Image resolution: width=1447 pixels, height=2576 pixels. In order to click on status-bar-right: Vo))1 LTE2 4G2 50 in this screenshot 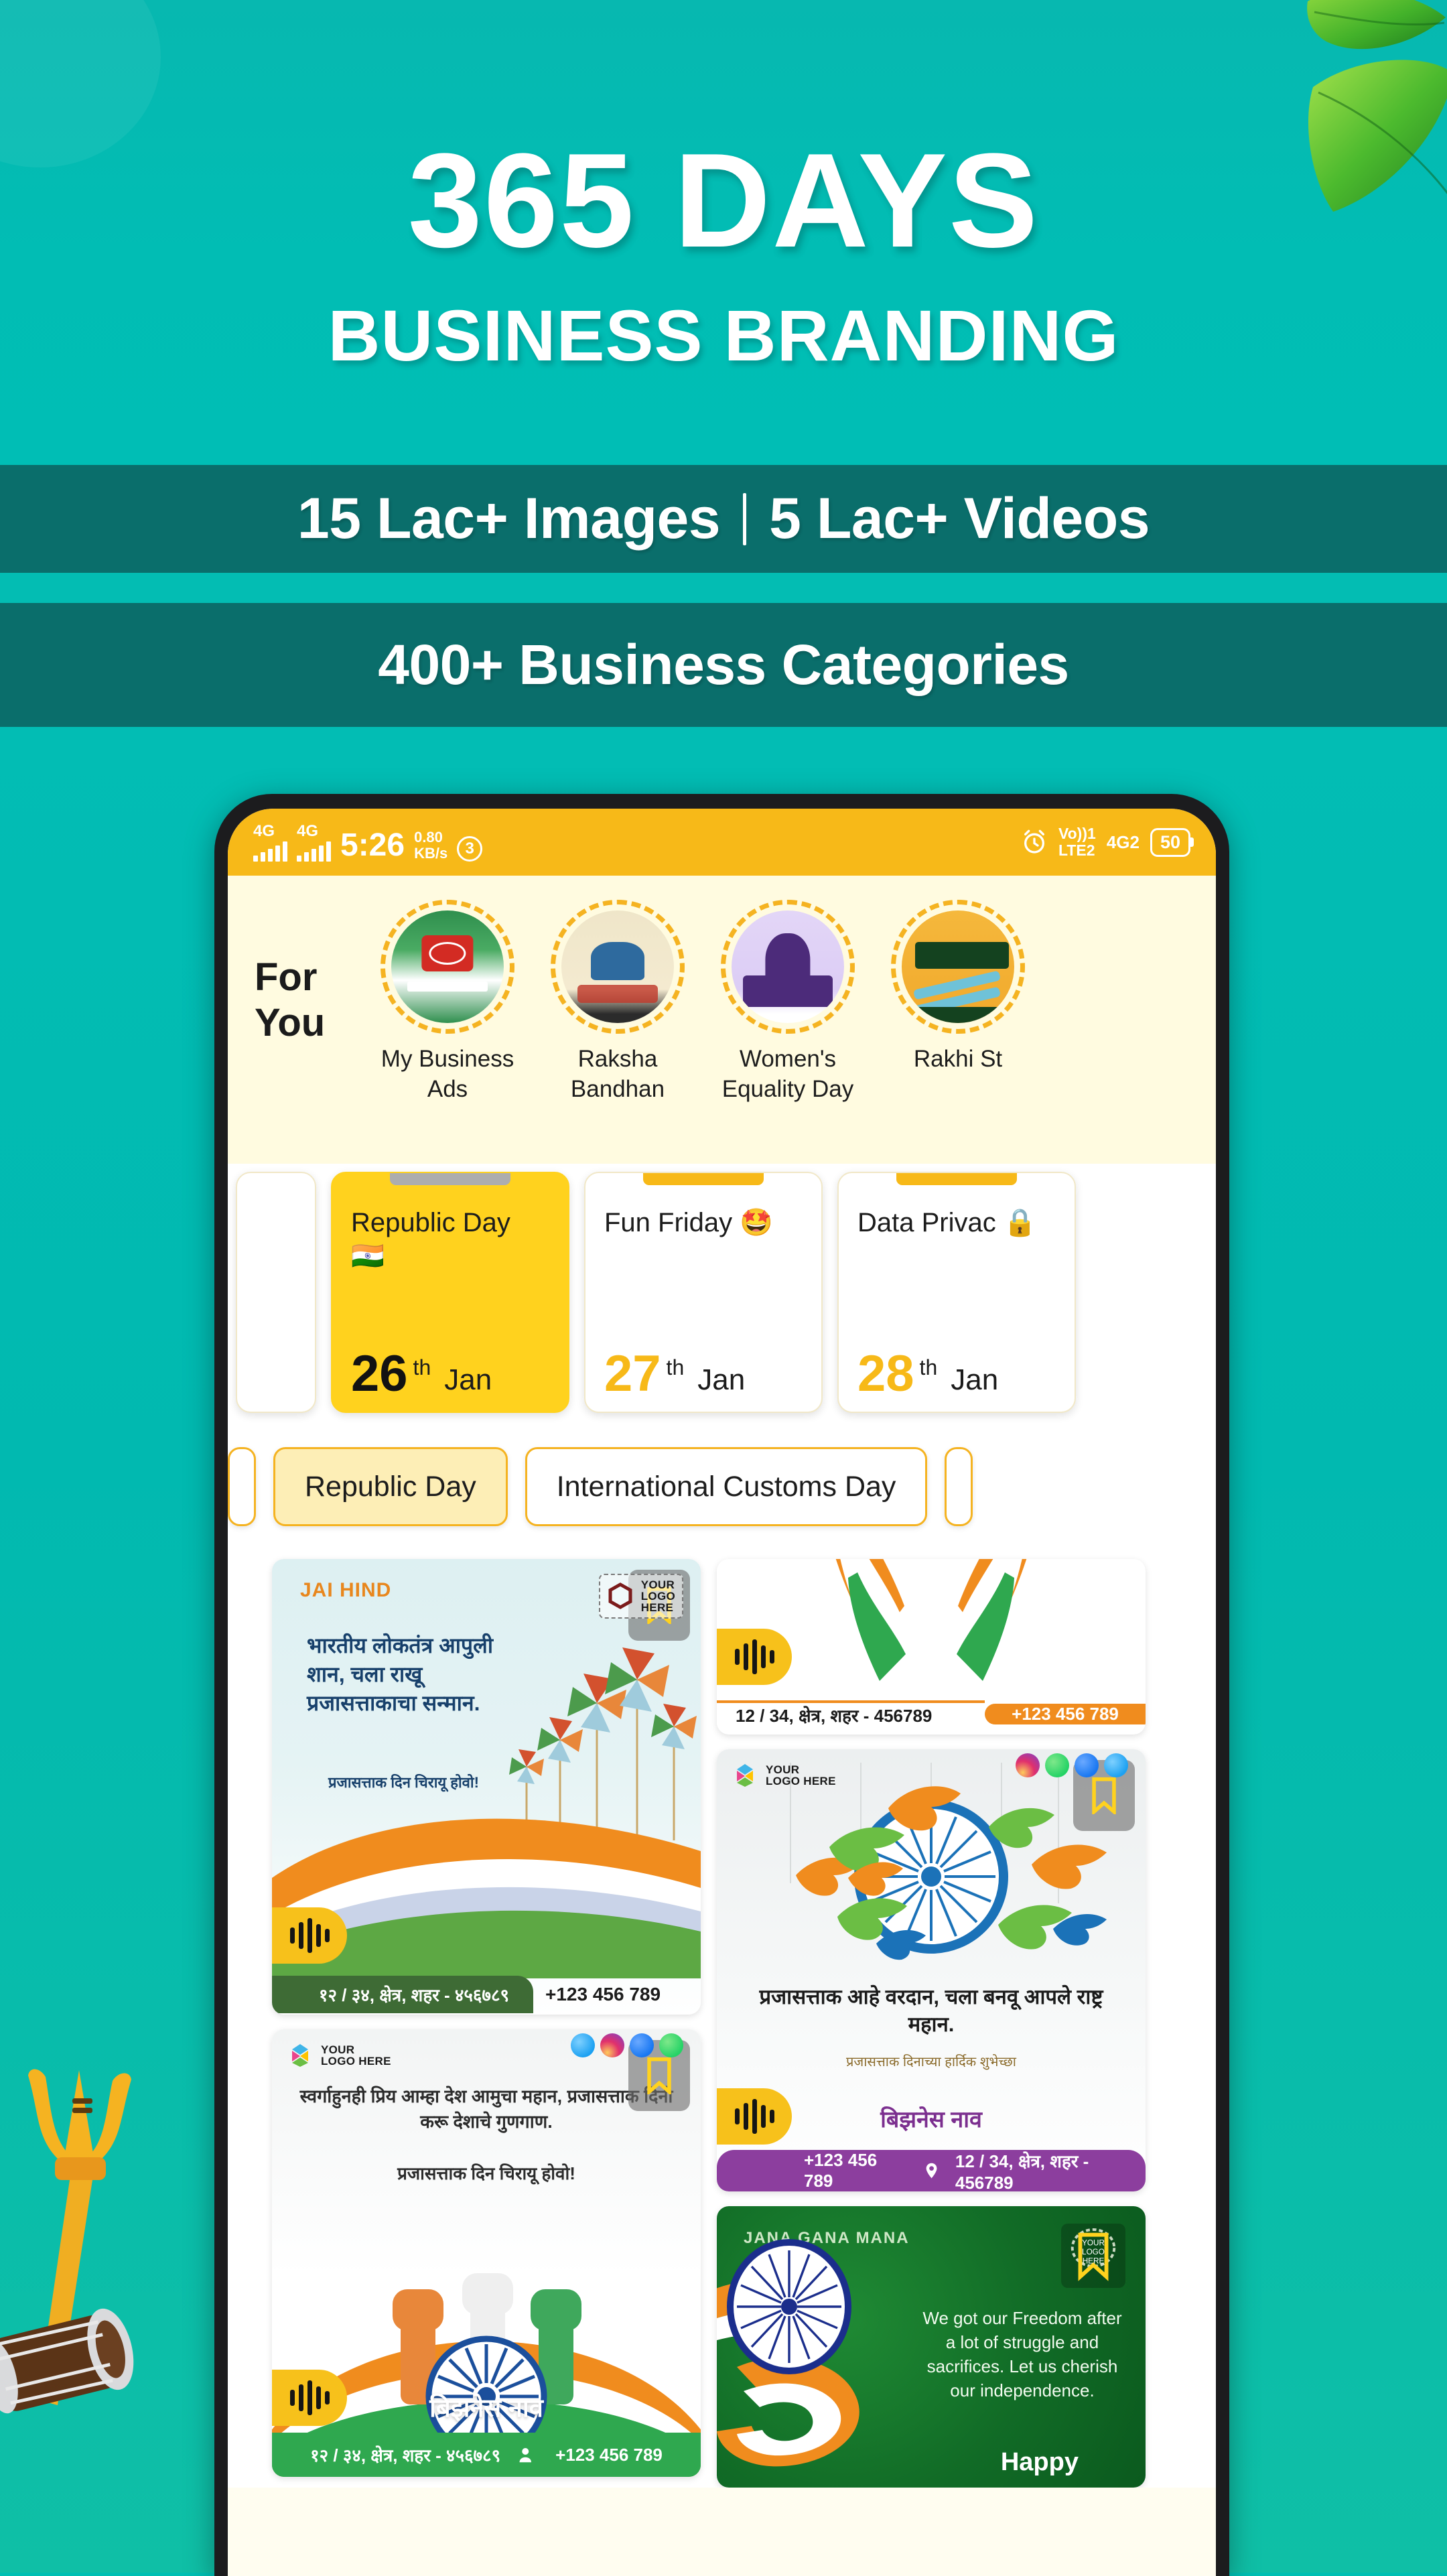, I will do `click(1105, 842)`.